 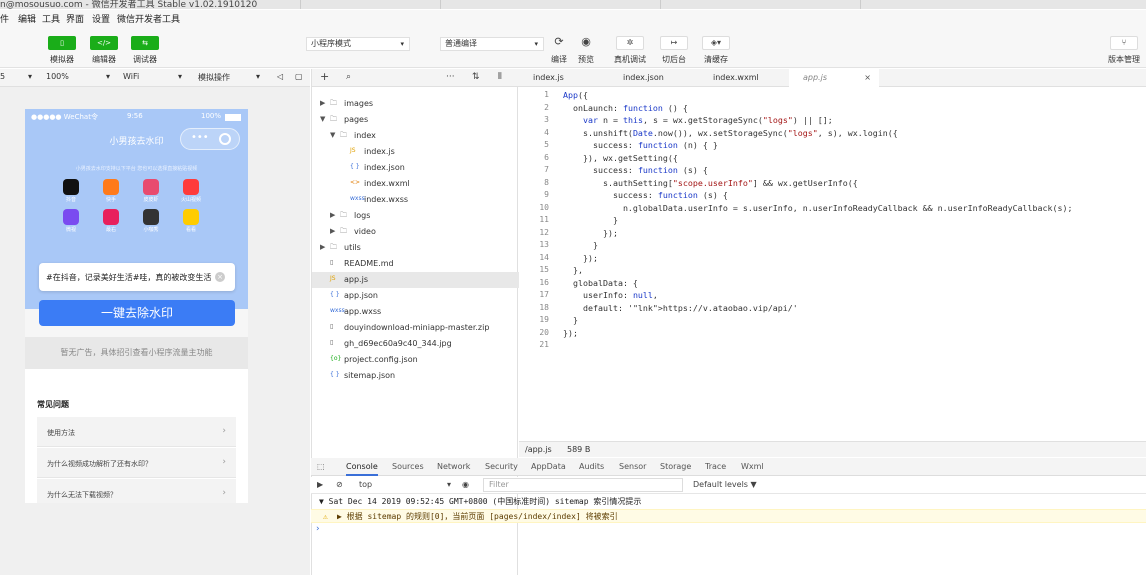 What do you see at coordinates (200, 137) in the screenshot?
I see `more-icon: •••` at bounding box center [200, 137].